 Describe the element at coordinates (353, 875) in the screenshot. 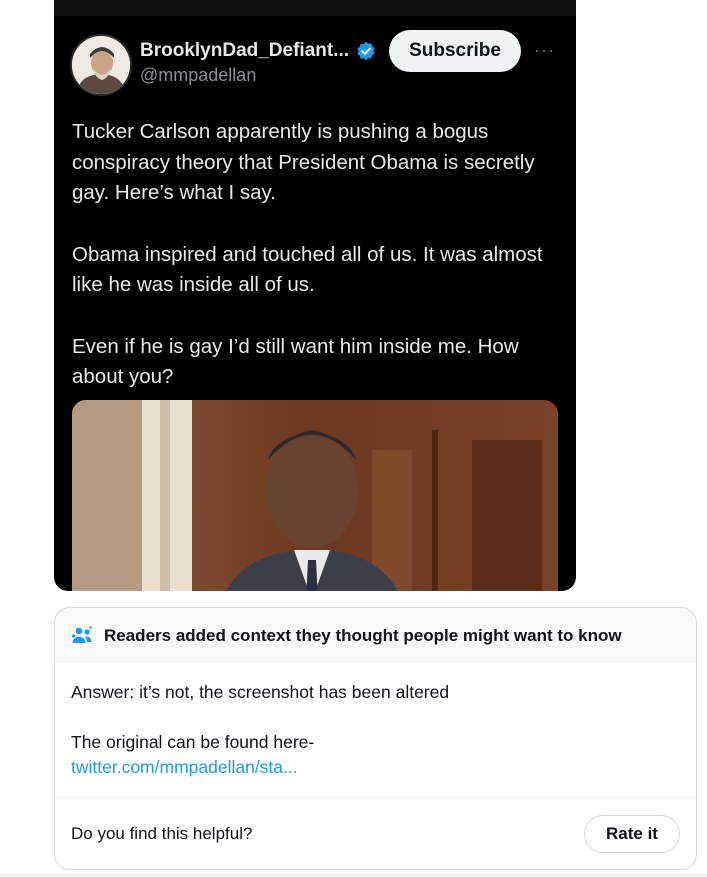

I see `divider` at that location.